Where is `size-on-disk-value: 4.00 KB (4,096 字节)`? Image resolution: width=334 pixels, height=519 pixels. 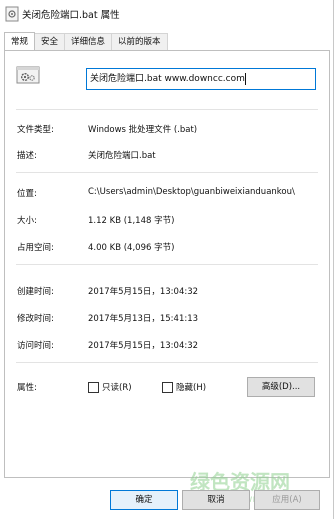 size-on-disk-value: 4.00 KB (4,096 字节) is located at coordinates (131, 248).